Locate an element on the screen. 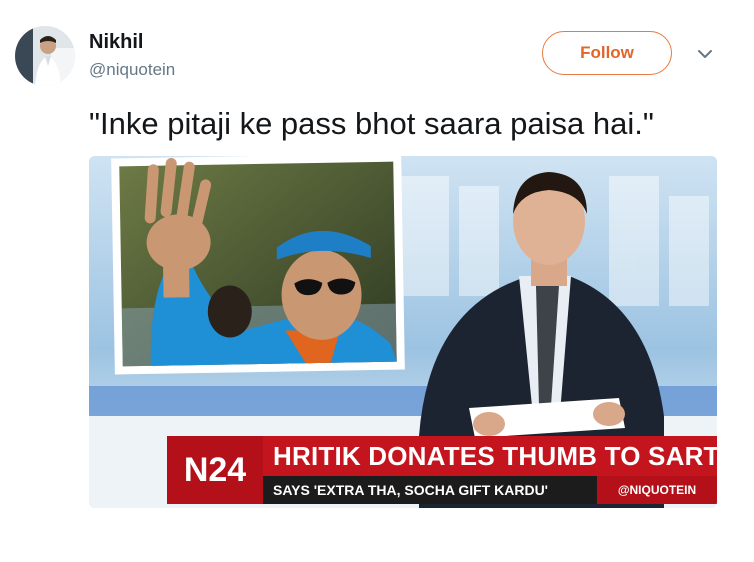  display-name: Nikhil is located at coordinates (116, 42).